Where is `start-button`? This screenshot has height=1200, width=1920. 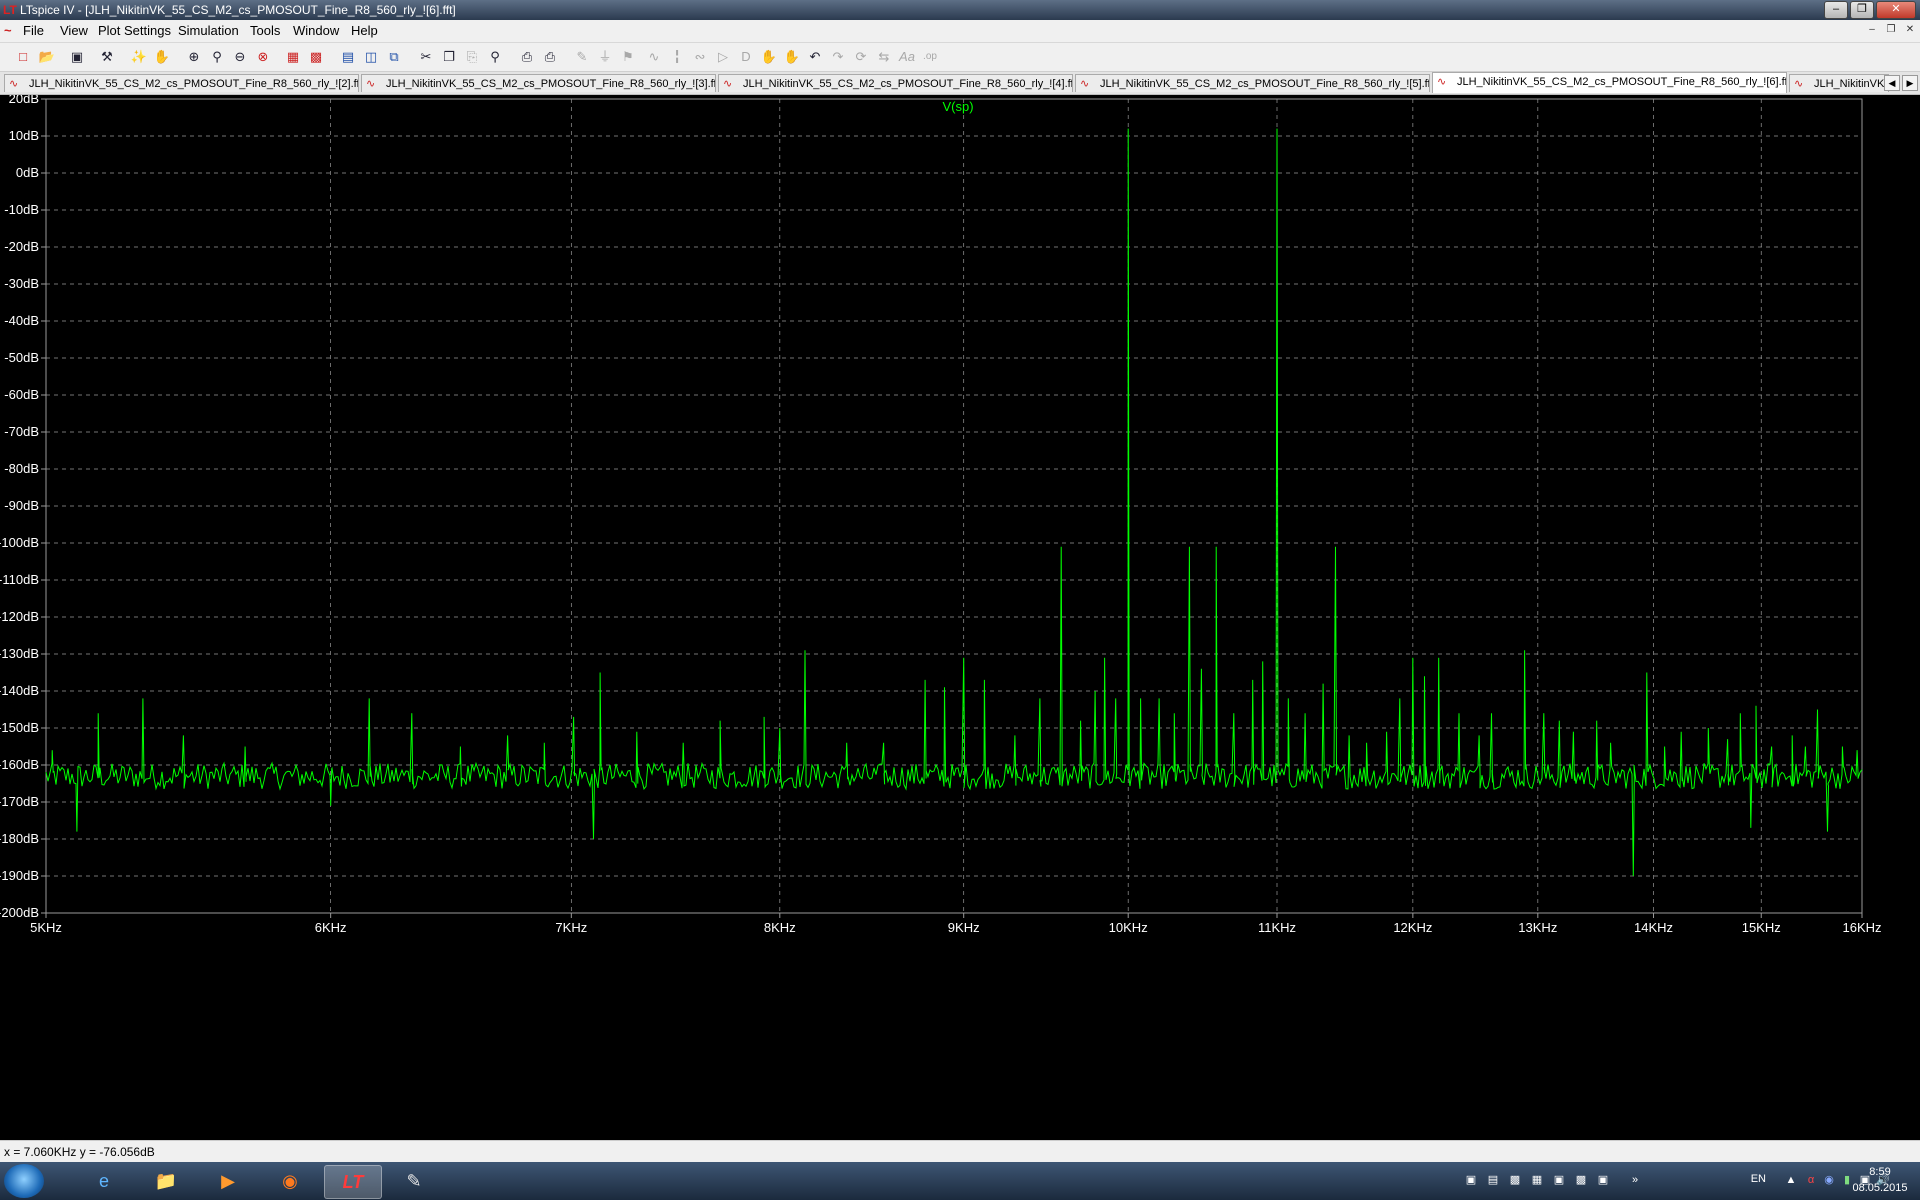 start-button is located at coordinates (24, 1181).